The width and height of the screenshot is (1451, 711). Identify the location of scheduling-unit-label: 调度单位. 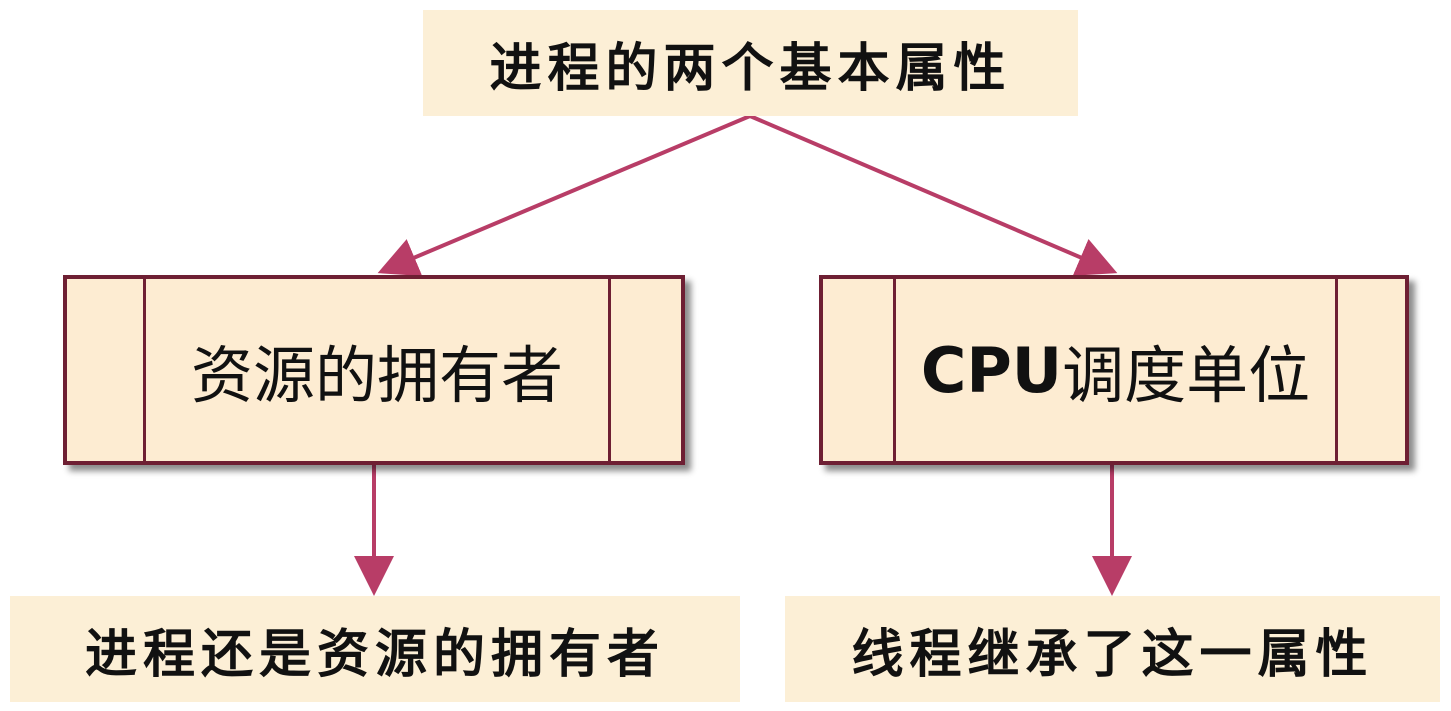
(1186, 375).